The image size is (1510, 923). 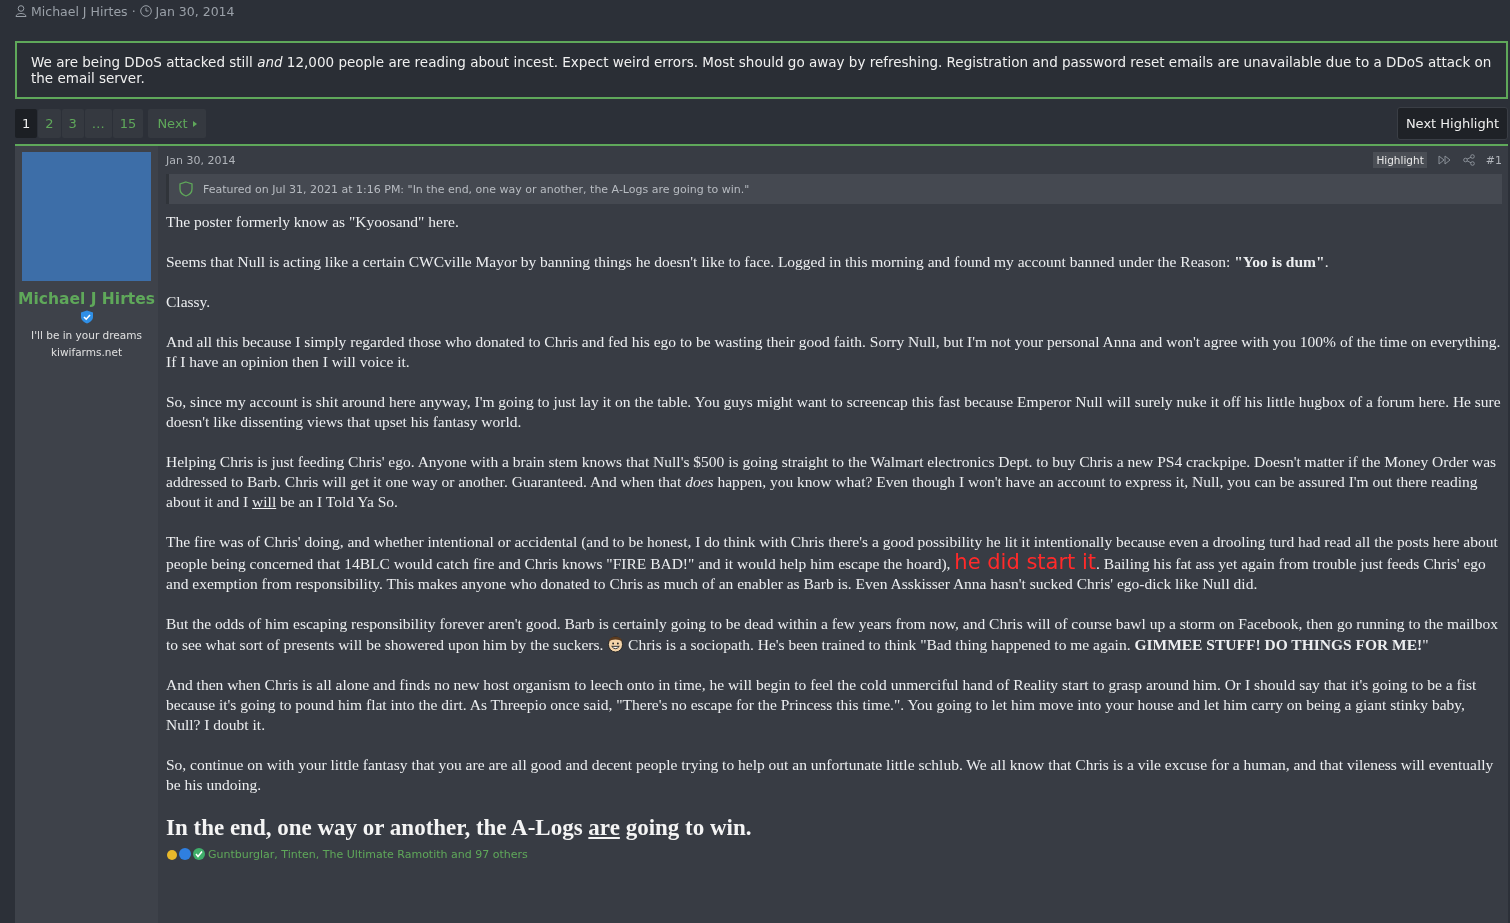 I want to click on share-icon, so click(x=1468, y=160).